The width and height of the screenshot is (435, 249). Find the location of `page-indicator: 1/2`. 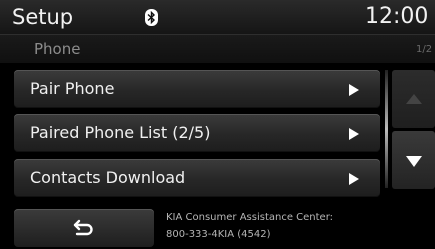

page-indicator: 1/2 is located at coordinates (424, 49).